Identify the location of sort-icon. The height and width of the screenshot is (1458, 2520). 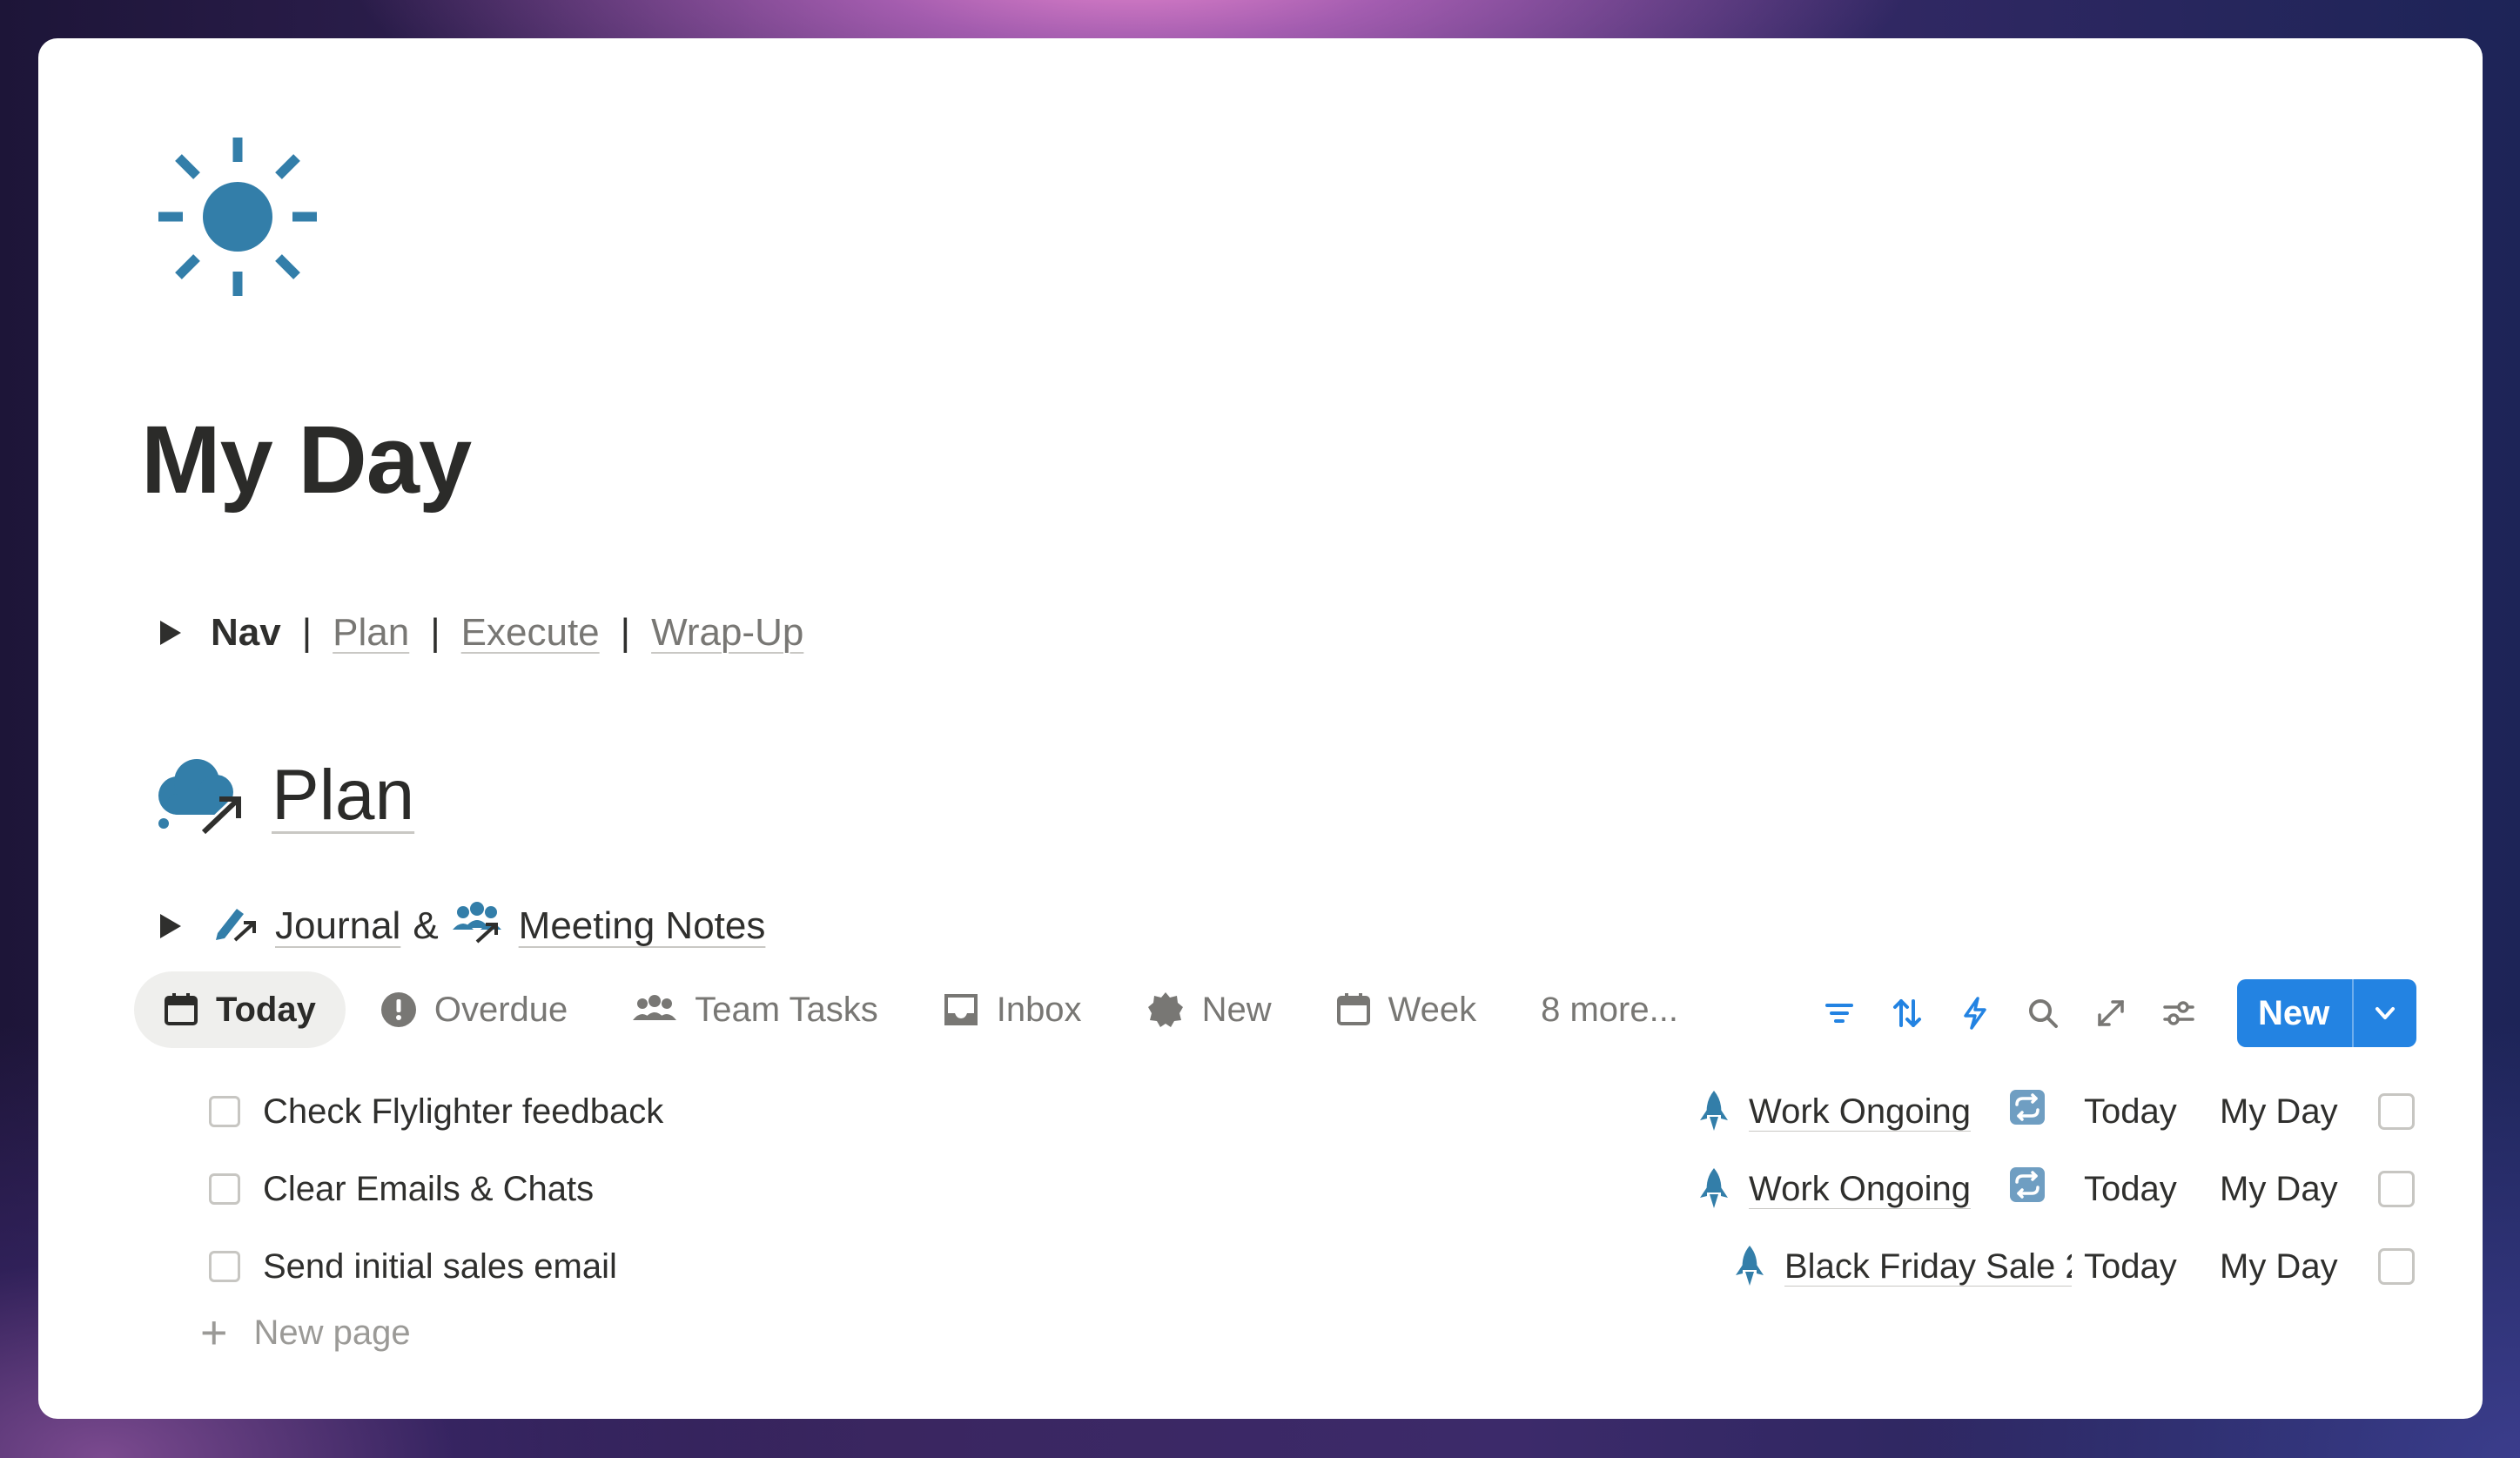
(1907, 1013).